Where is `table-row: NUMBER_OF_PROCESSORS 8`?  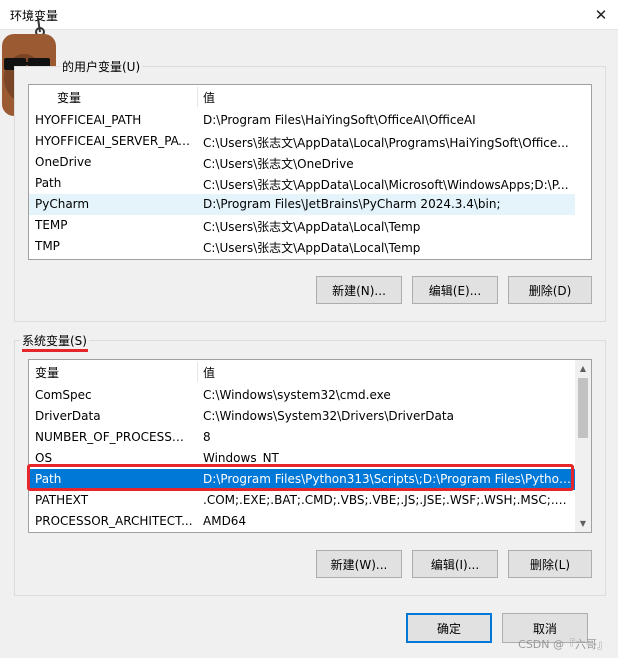 table-row: NUMBER_OF_PROCESSORS 8 is located at coordinates (302, 437).